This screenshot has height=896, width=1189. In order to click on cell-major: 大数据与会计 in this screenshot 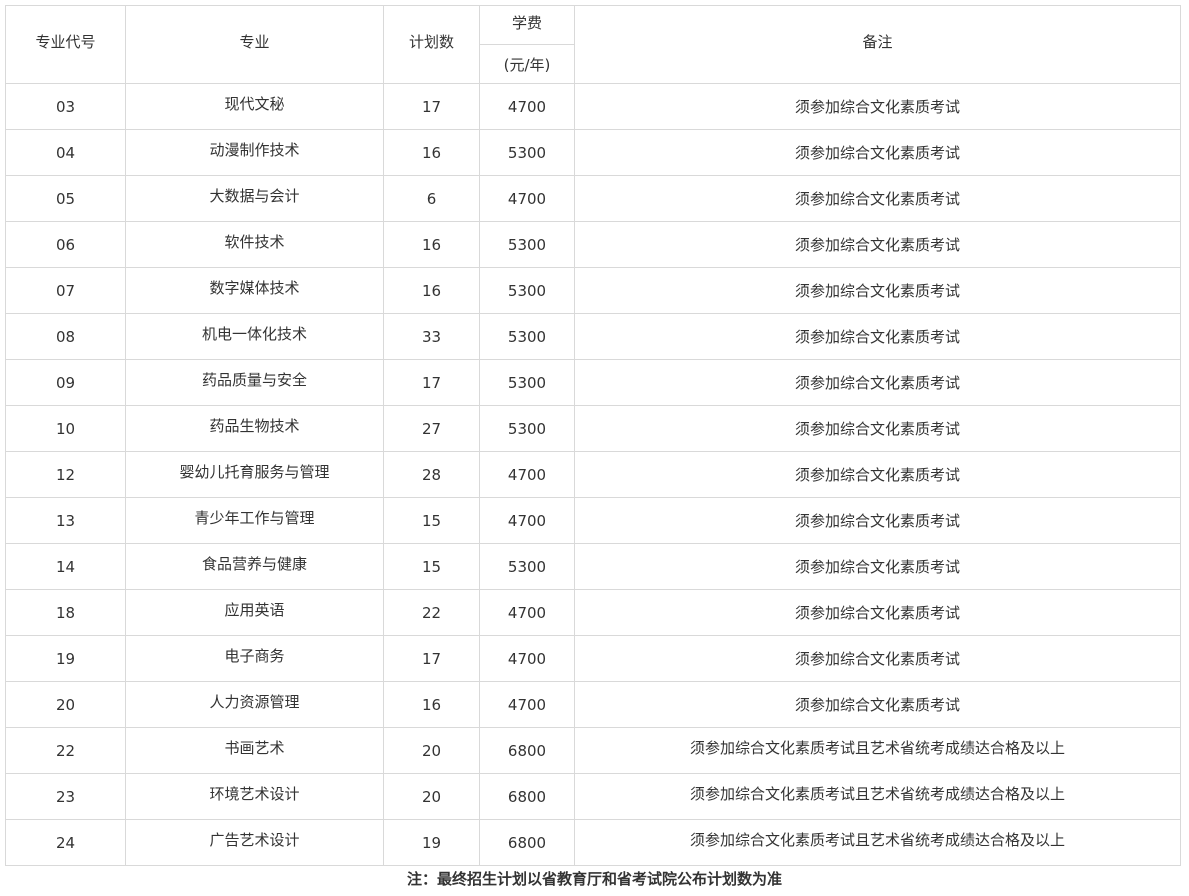, I will do `click(254, 198)`.